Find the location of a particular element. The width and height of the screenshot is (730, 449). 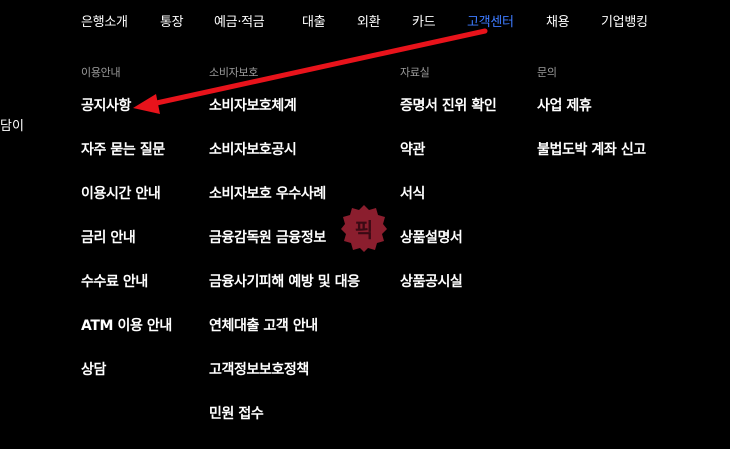

column-heading: 자료실 is located at coordinates (415, 72).